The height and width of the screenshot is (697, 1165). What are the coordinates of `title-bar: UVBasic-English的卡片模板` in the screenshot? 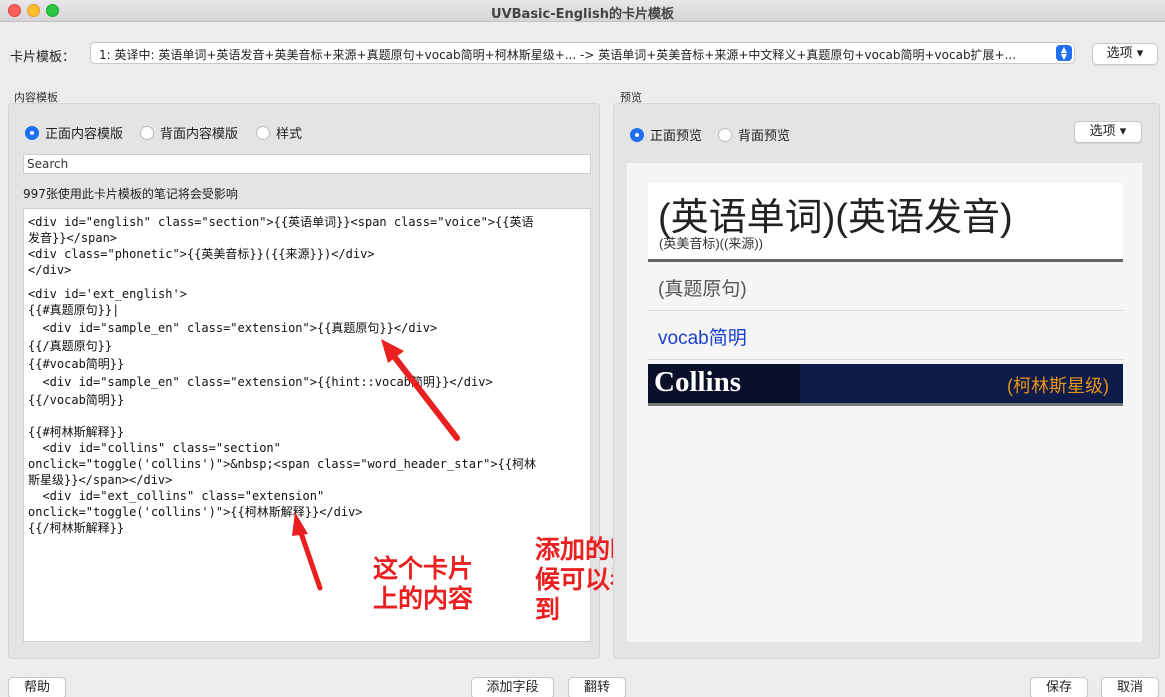 It's located at (582, 11).